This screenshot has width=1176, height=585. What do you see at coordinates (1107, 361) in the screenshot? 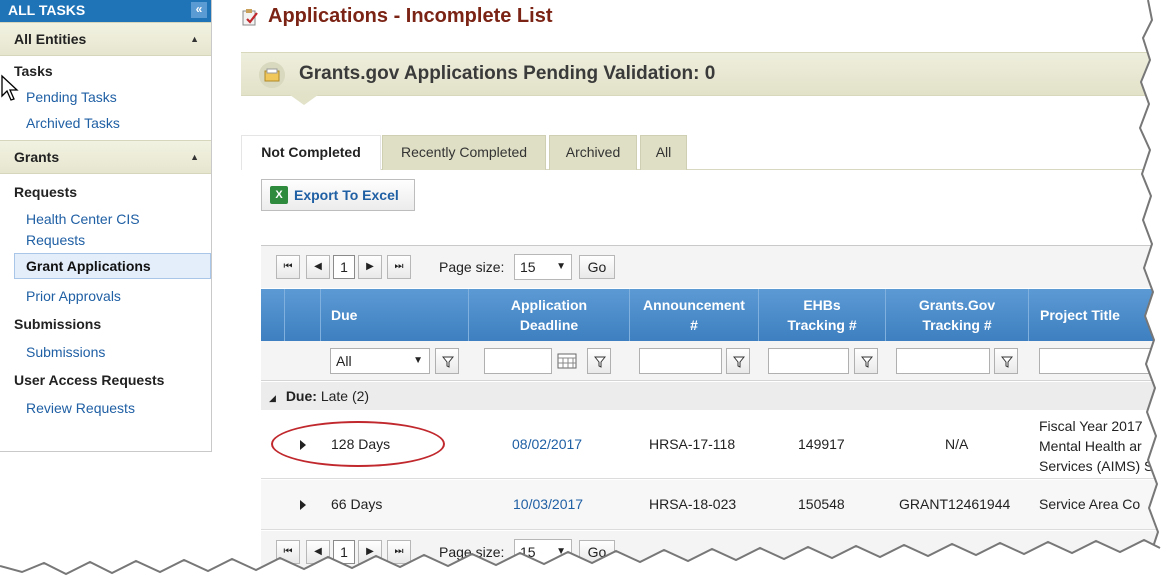
I see `project-title-filter-input` at bounding box center [1107, 361].